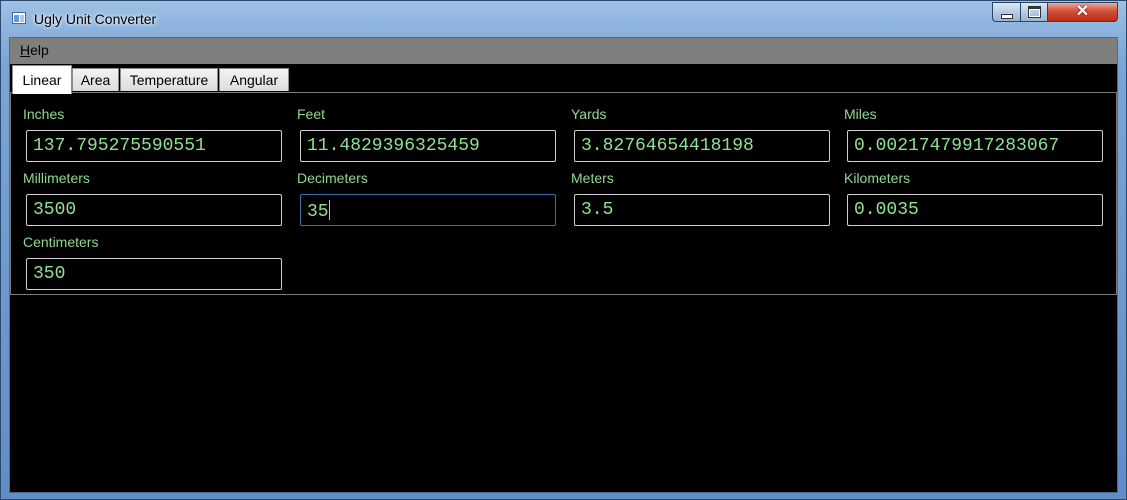  I want to click on maximize-button, so click(1034, 12).